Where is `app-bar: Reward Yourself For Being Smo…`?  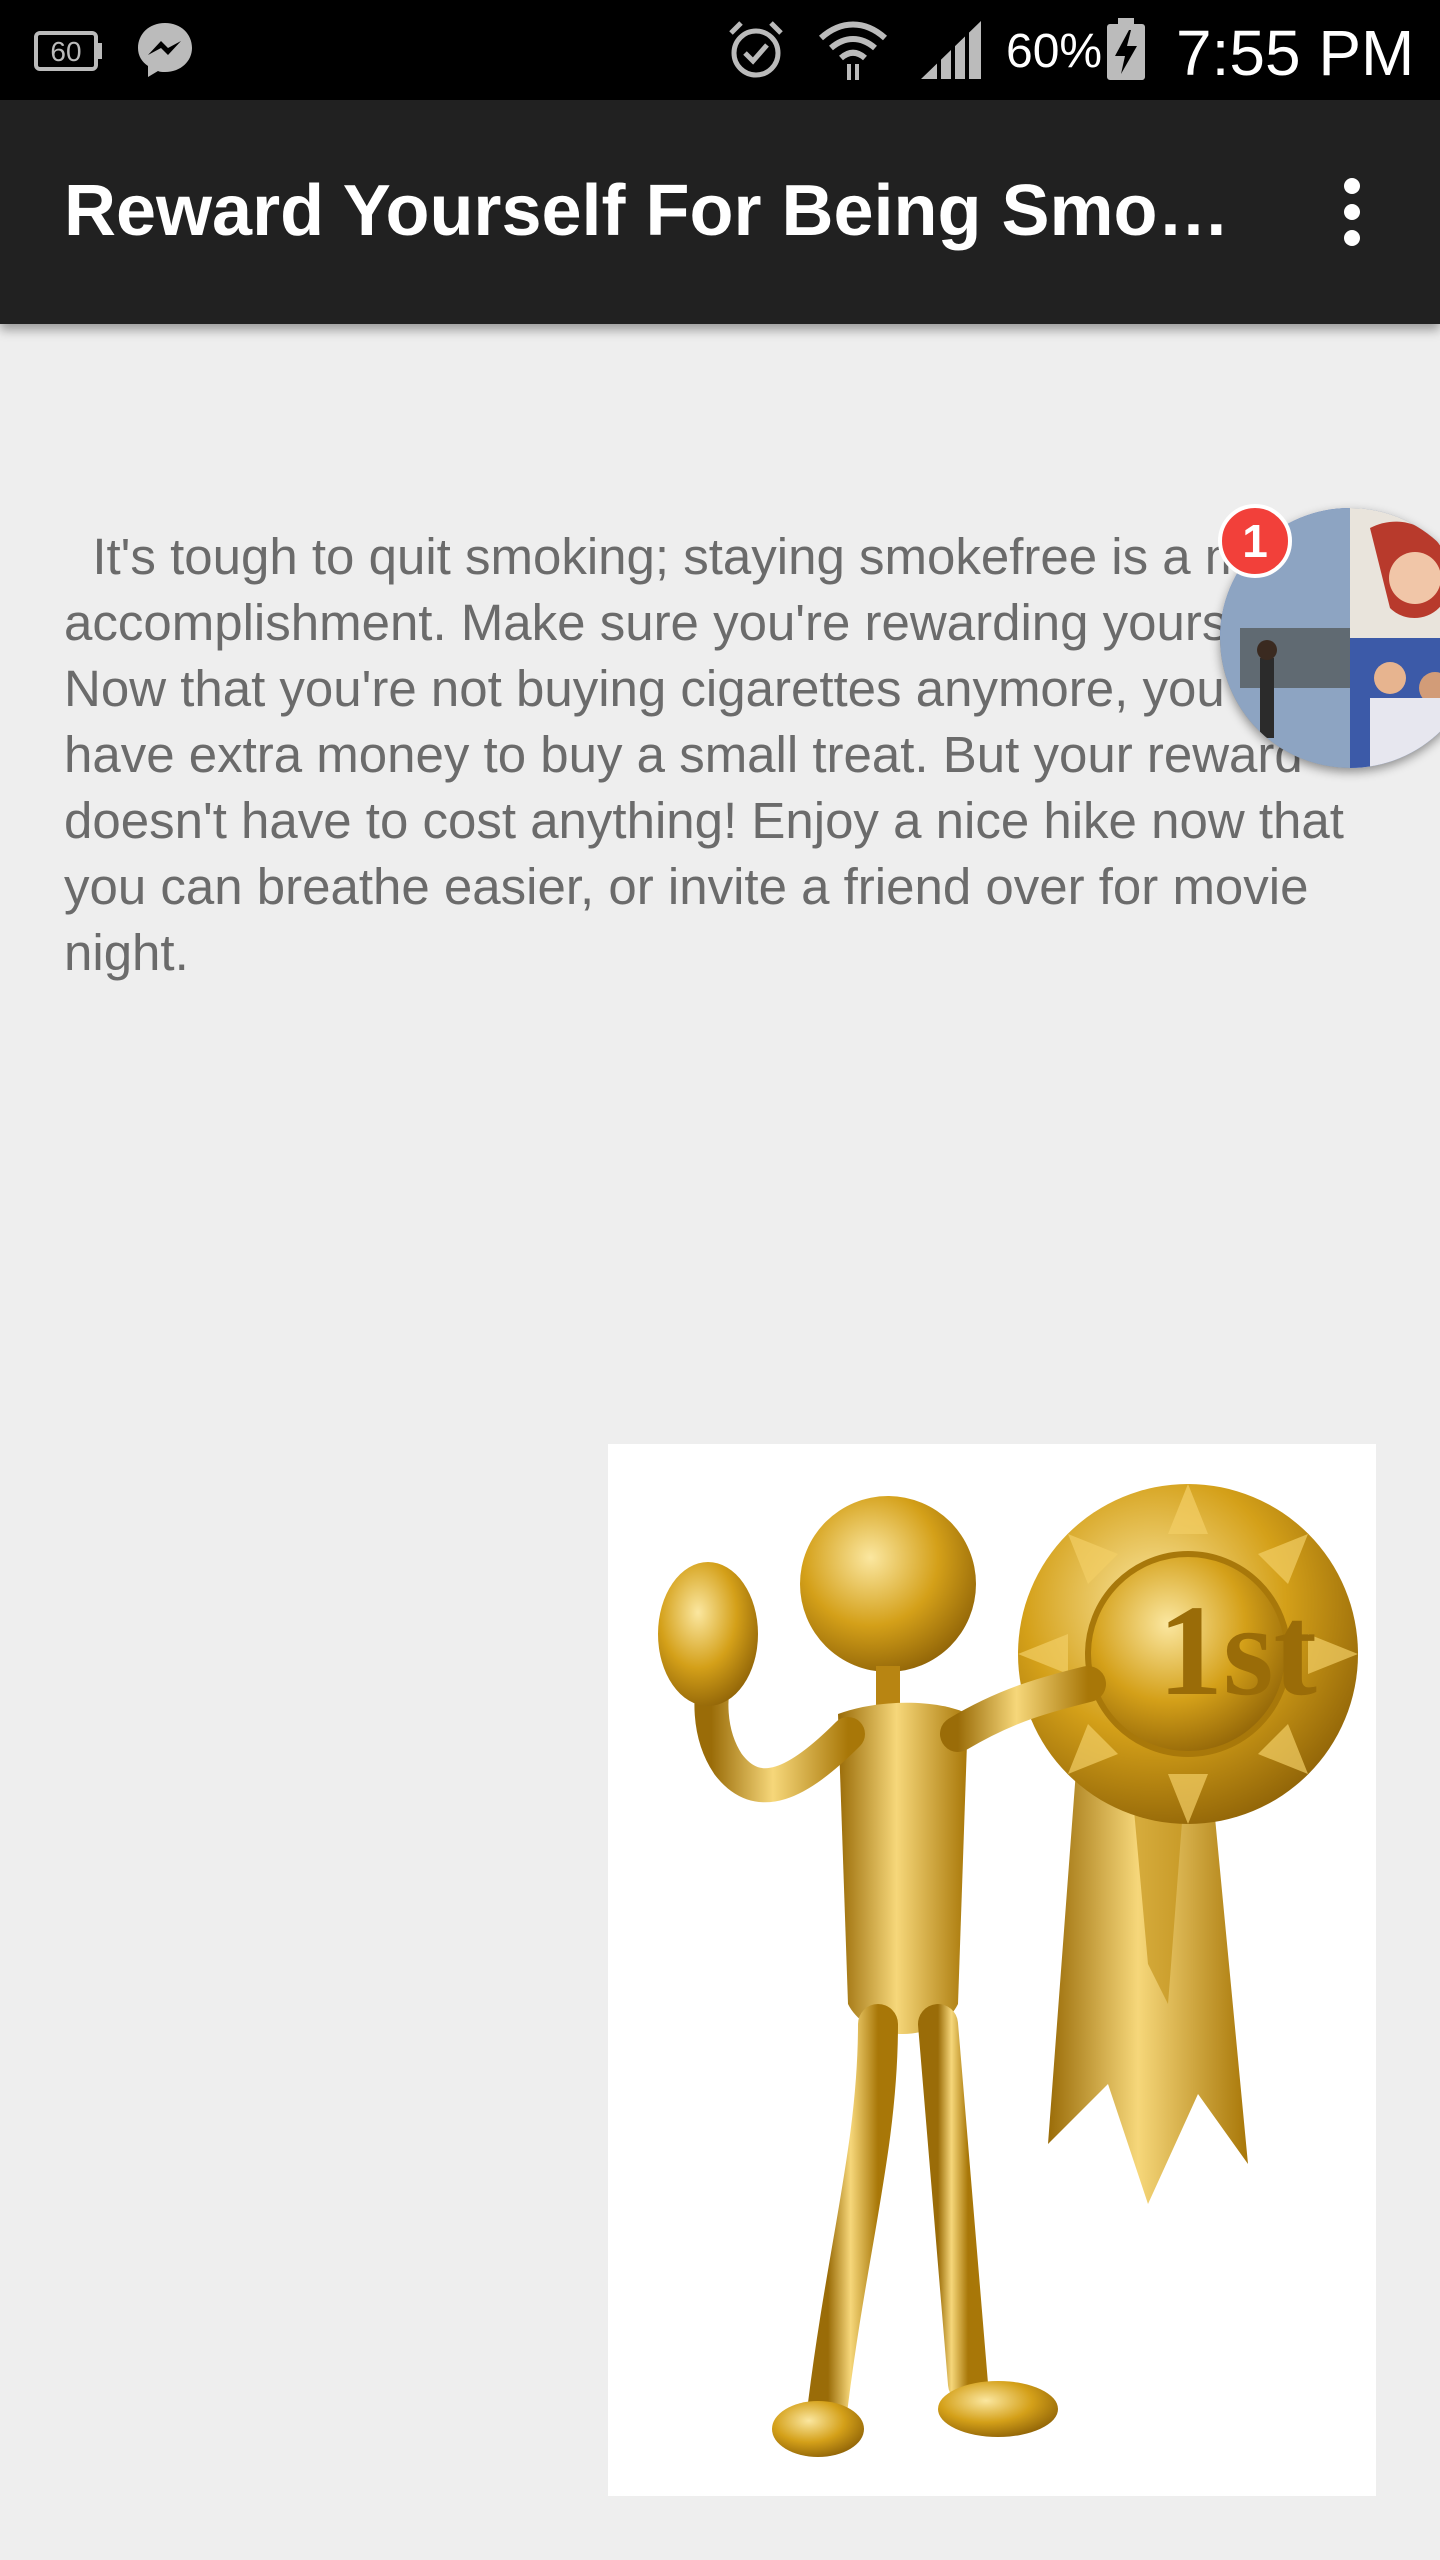
app-bar: Reward Yourself For Being Smo… is located at coordinates (720, 212).